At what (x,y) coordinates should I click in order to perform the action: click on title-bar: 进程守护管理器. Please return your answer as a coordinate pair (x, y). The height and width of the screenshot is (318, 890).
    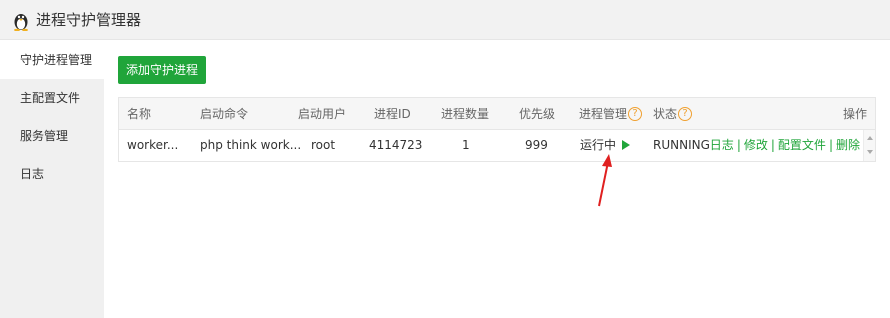
    Looking at the image, I should click on (445, 20).